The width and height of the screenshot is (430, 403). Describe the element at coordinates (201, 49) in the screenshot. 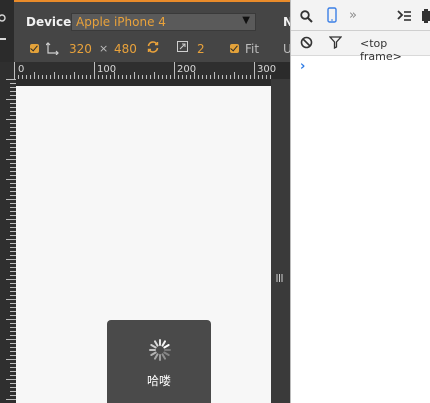

I see `device-scale-input: 2` at that location.